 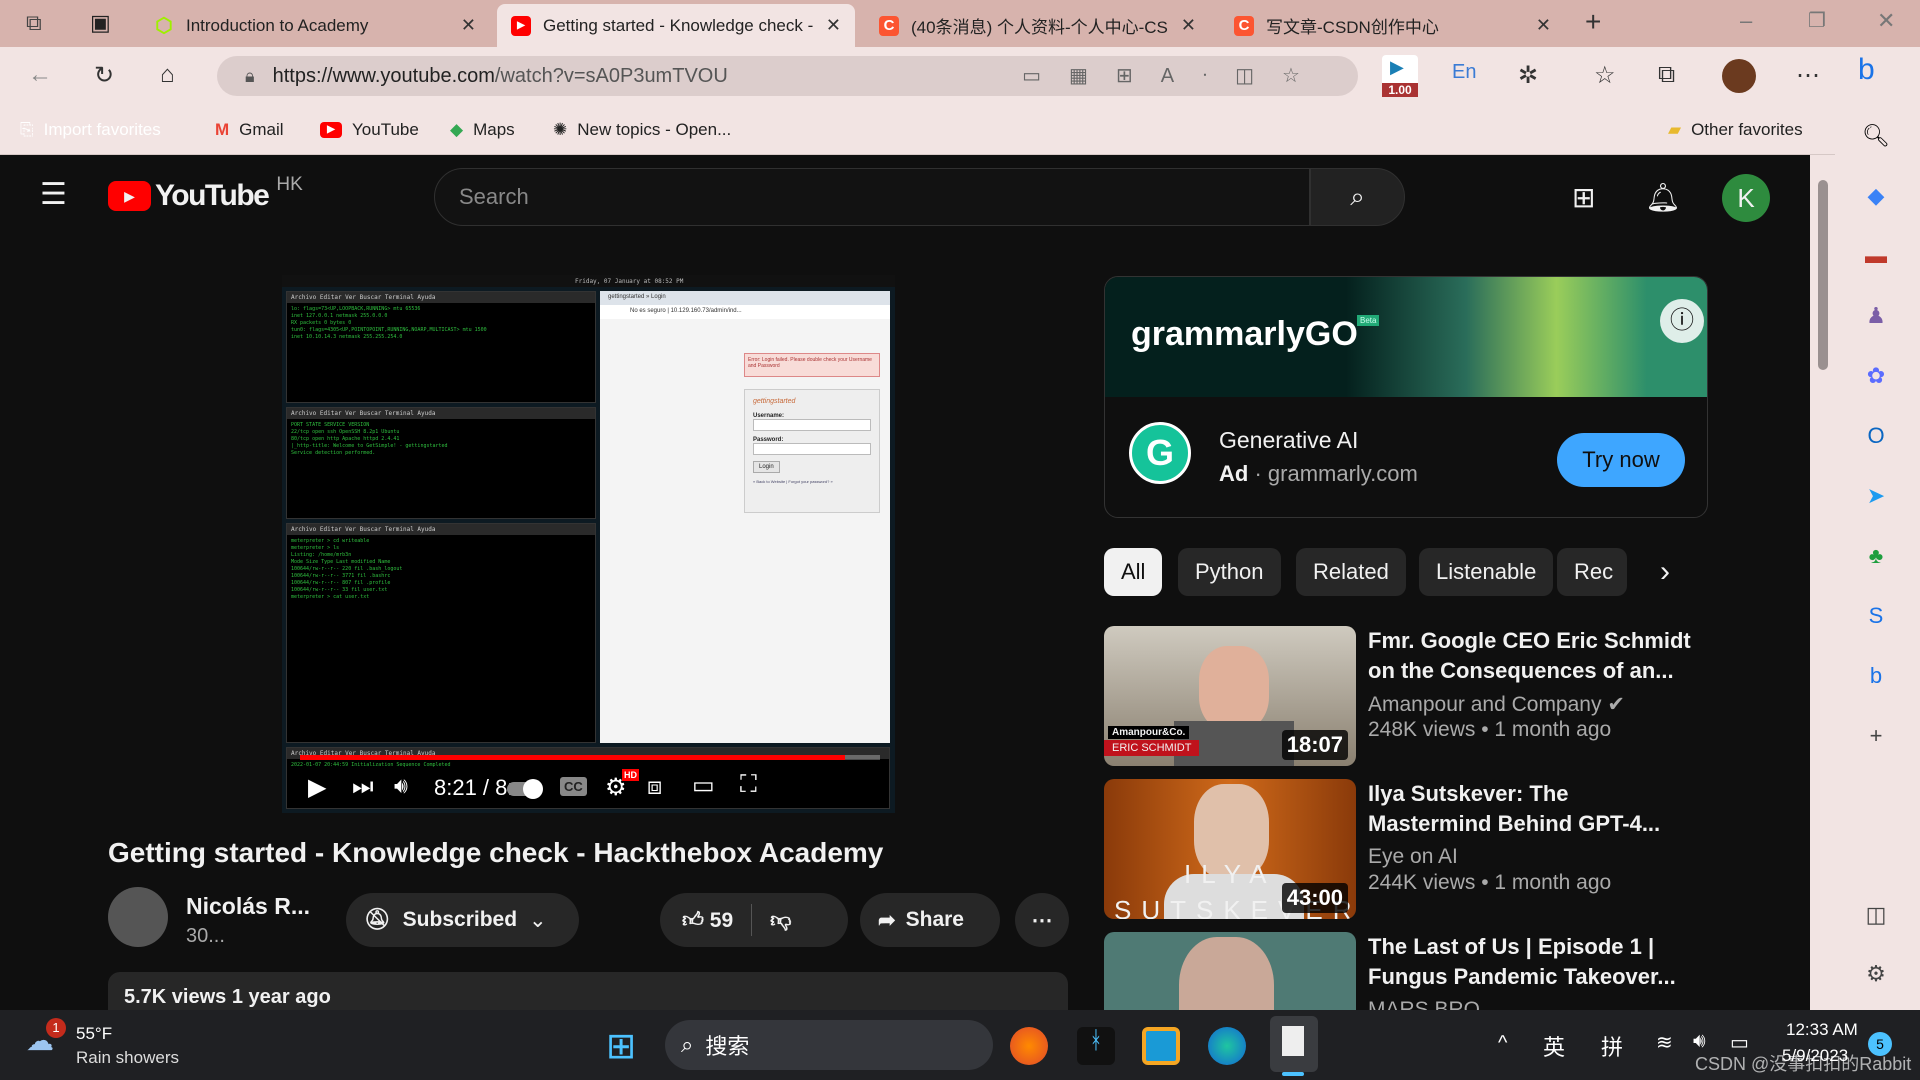 What do you see at coordinates (1746, 198) in the screenshot?
I see `account-avatar: K` at bounding box center [1746, 198].